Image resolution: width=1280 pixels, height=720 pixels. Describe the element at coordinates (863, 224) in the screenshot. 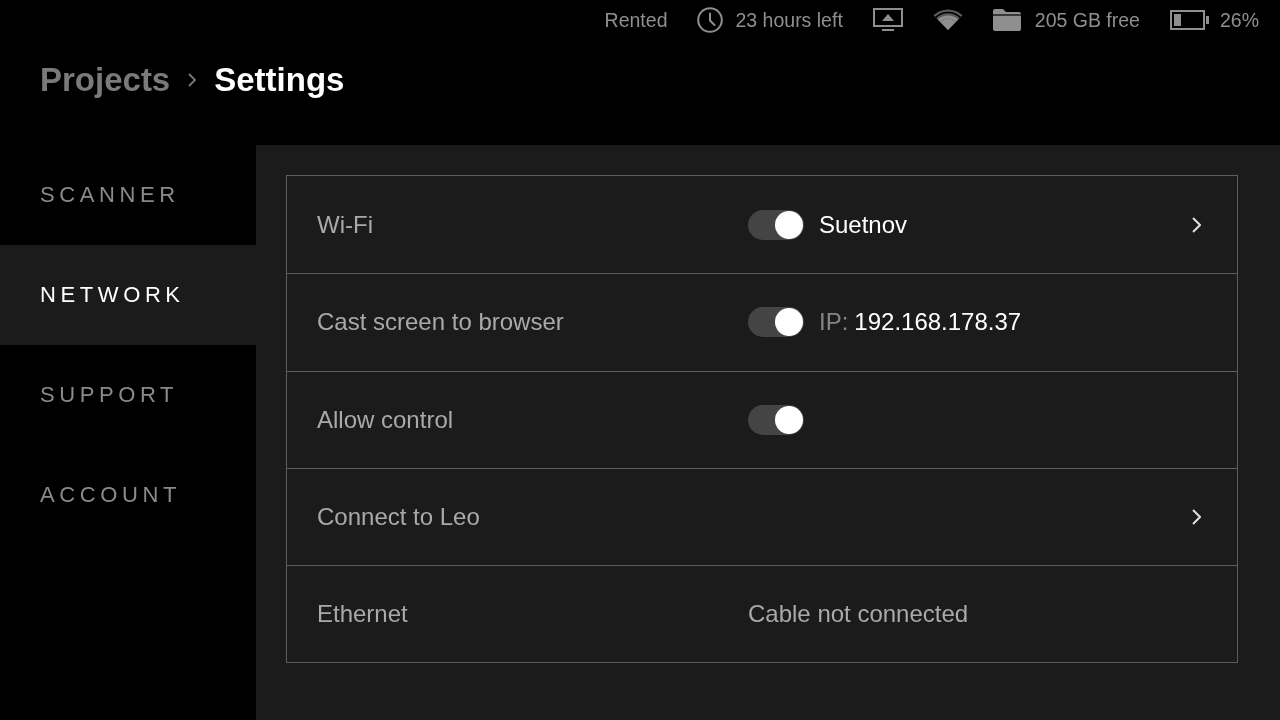

I see `setting-value: Suetnov` at that location.